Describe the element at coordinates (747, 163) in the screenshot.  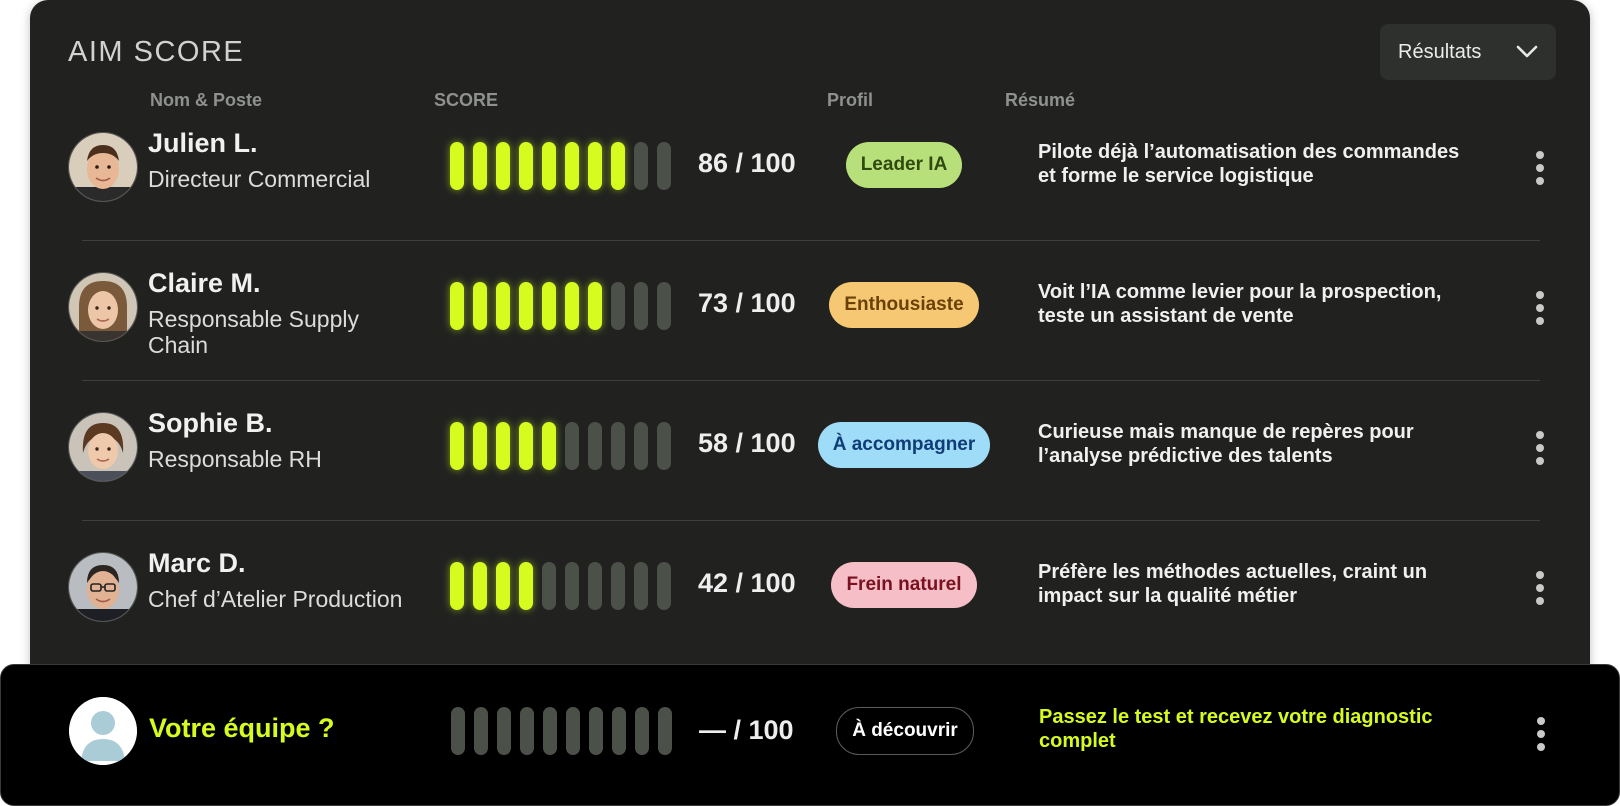
I see `score-value: 86 / 100` at that location.